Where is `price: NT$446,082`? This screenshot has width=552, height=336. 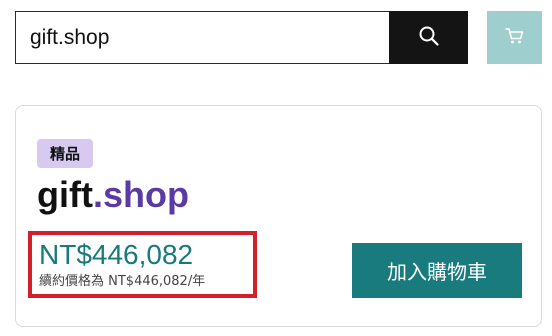 price: NT$446,082 is located at coordinates (116, 254).